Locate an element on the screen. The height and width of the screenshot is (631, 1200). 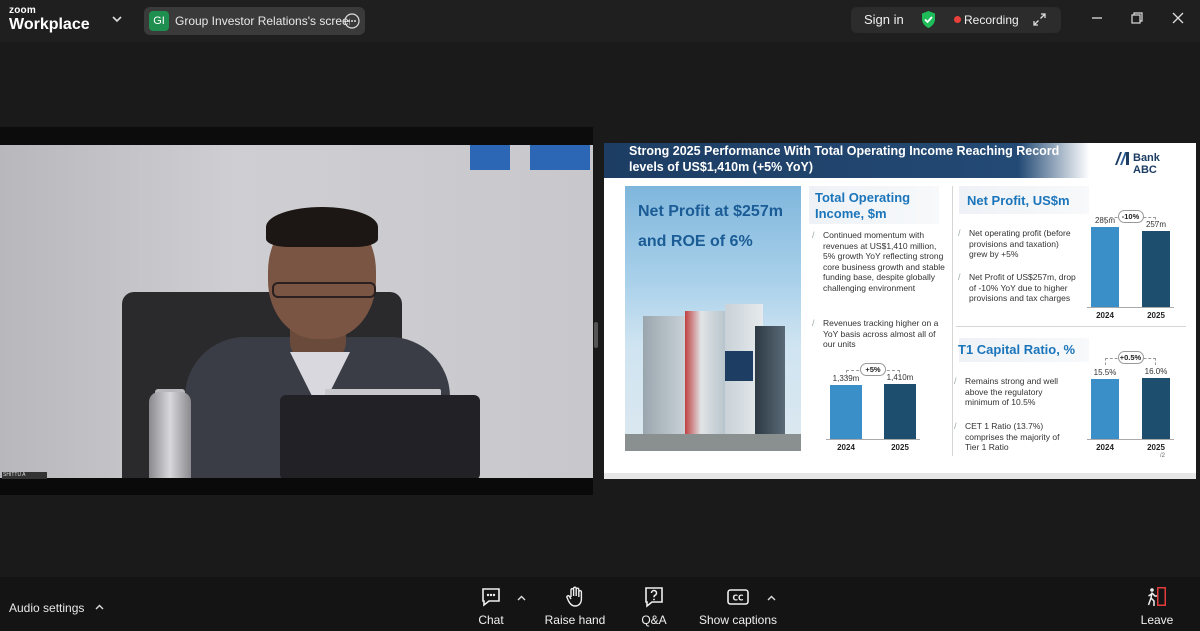
laptop is located at coordinates (380, 437).